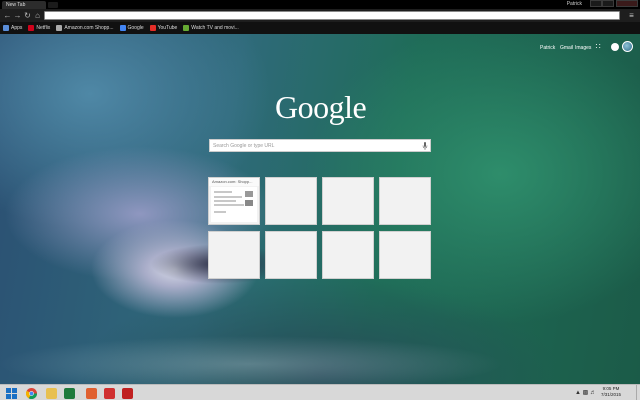 This screenshot has width=640, height=400. I want to click on excel-icon, so click(69, 393).